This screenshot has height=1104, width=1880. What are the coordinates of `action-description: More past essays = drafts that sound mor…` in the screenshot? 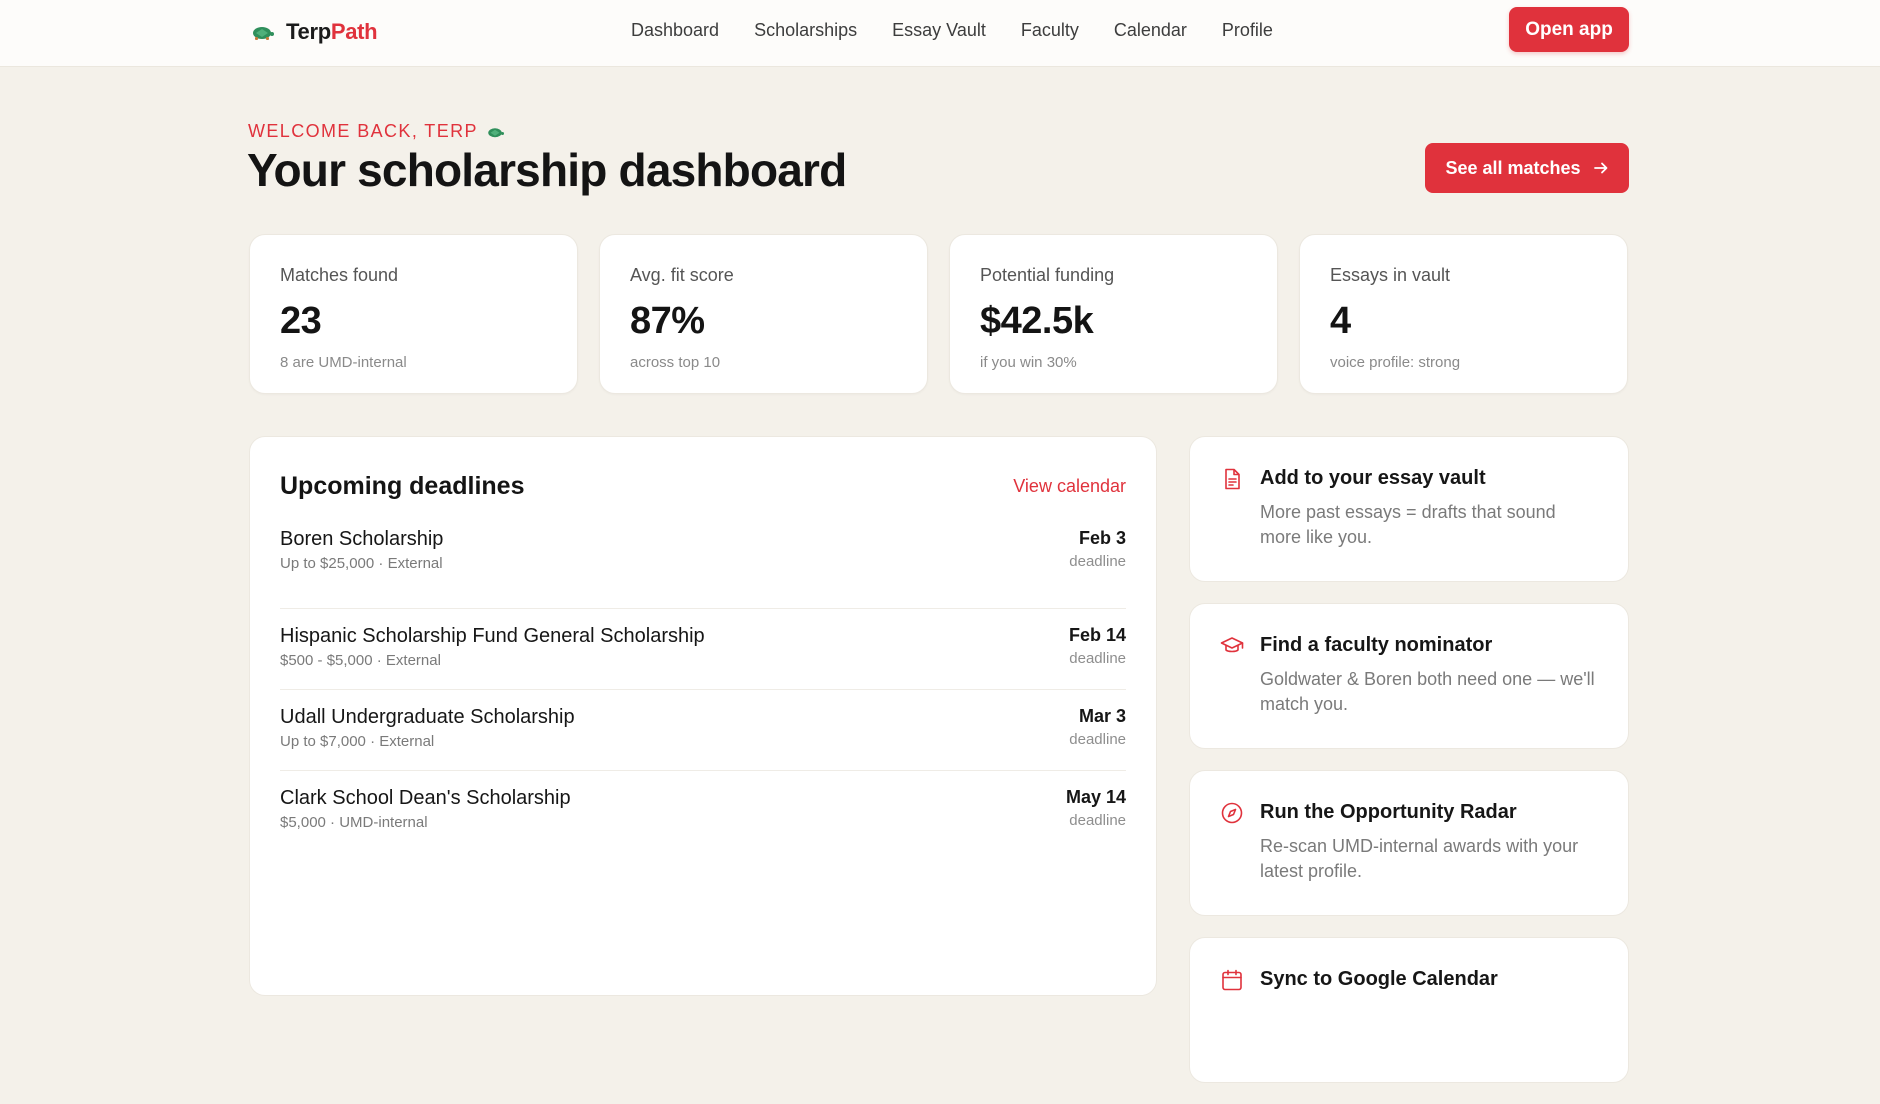 It's located at (1408, 524).